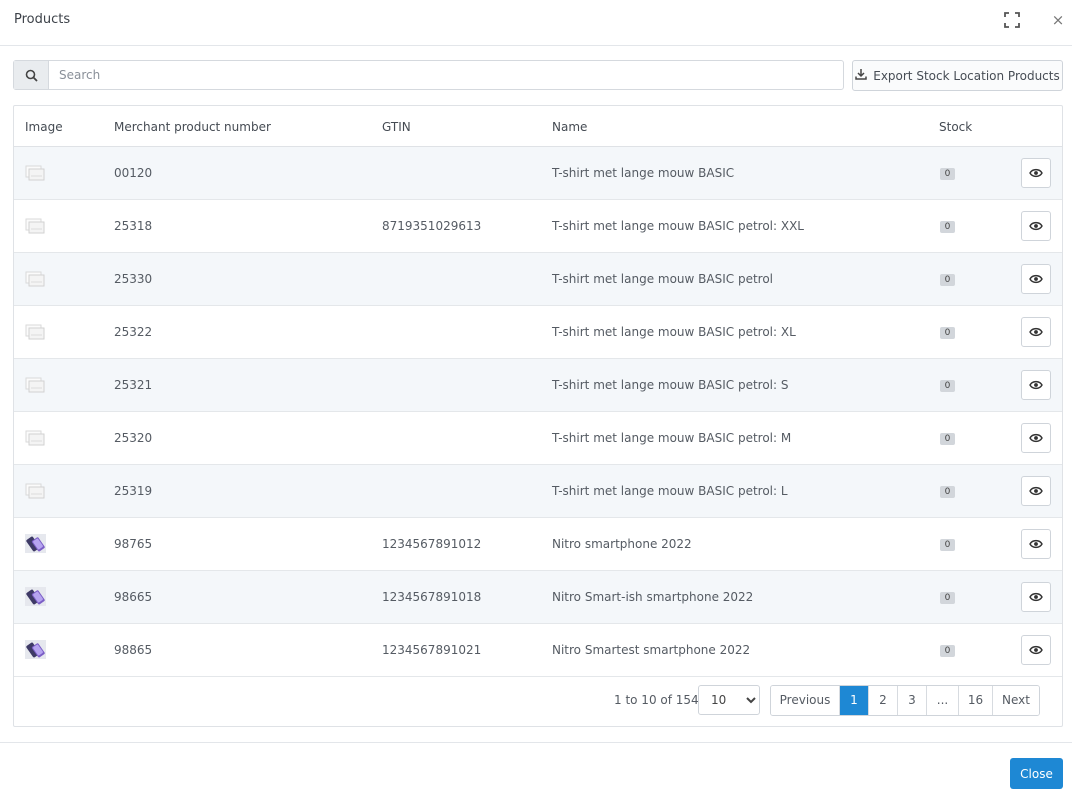 The height and width of the screenshot is (799, 1072). I want to click on gtin: 1234567891021, so click(432, 650).